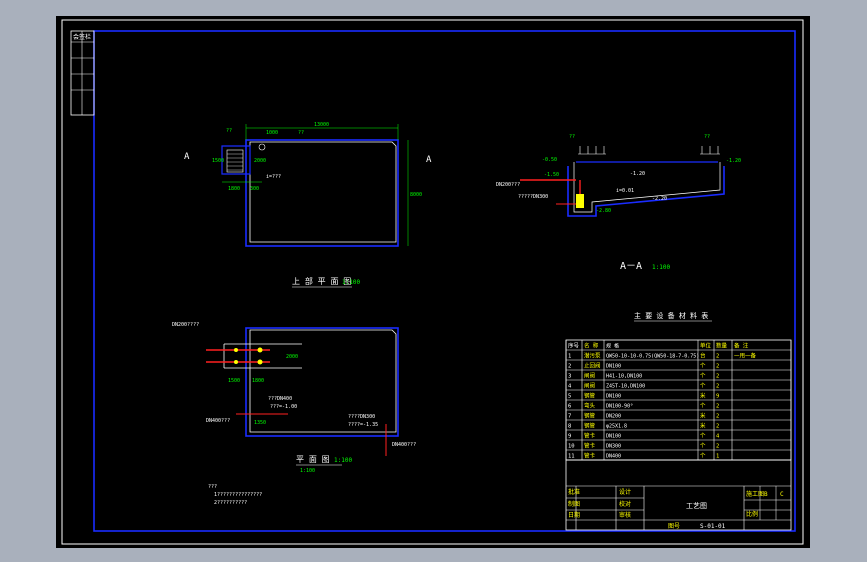 The image size is (867, 562). I want to click on notes-line-2: 2??????????, so click(230, 503).